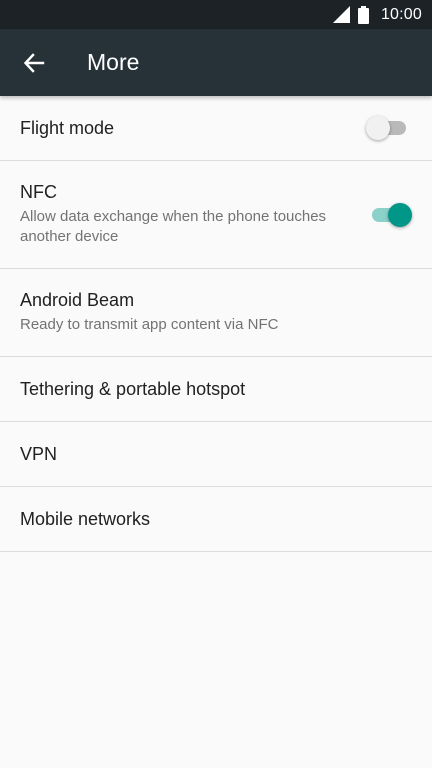 The height and width of the screenshot is (768, 432). What do you see at coordinates (85, 518) in the screenshot?
I see `item-title: Mobile networks` at bounding box center [85, 518].